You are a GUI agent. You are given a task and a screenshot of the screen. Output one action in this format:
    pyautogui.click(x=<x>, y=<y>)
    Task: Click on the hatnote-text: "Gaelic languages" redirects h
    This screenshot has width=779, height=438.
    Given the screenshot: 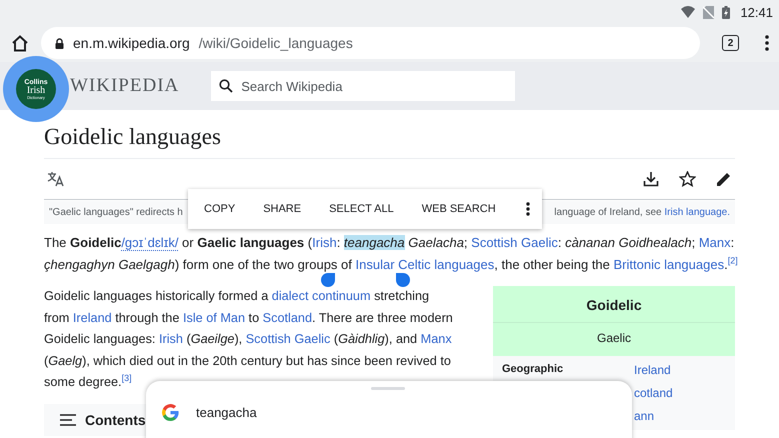 What is the action you would take?
    pyautogui.click(x=116, y=212)
    